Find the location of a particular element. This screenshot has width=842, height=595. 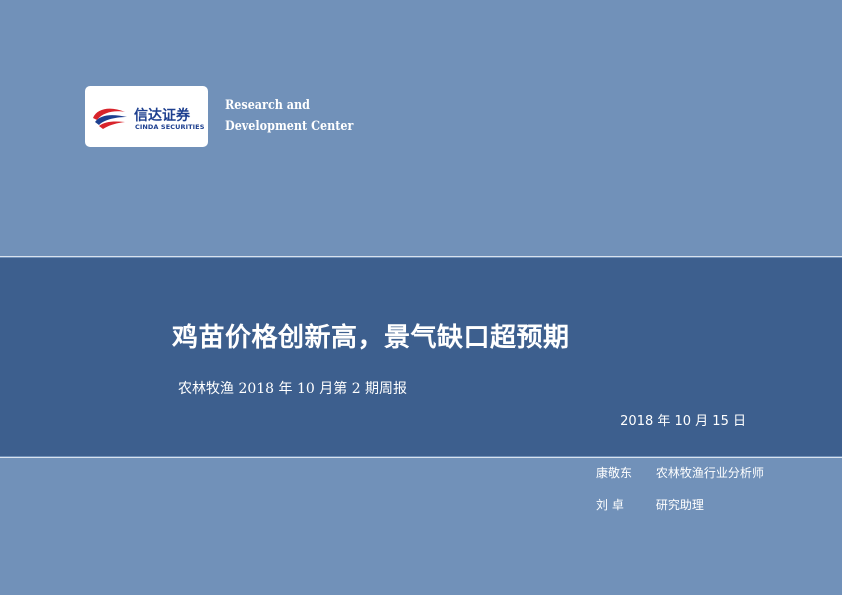

report-date: 2018 年 10 月 15 日 is located at coordinates (683, 421).